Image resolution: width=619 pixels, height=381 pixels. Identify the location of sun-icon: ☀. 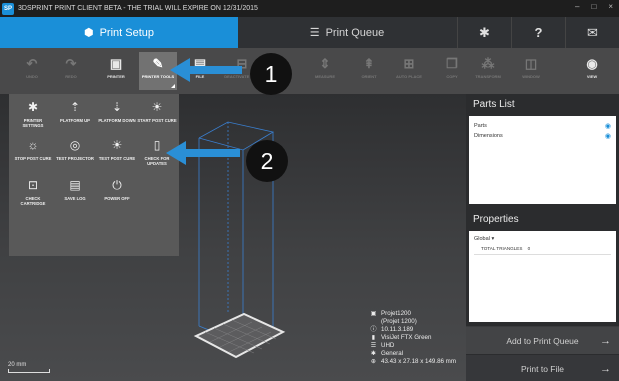
(117, 145).